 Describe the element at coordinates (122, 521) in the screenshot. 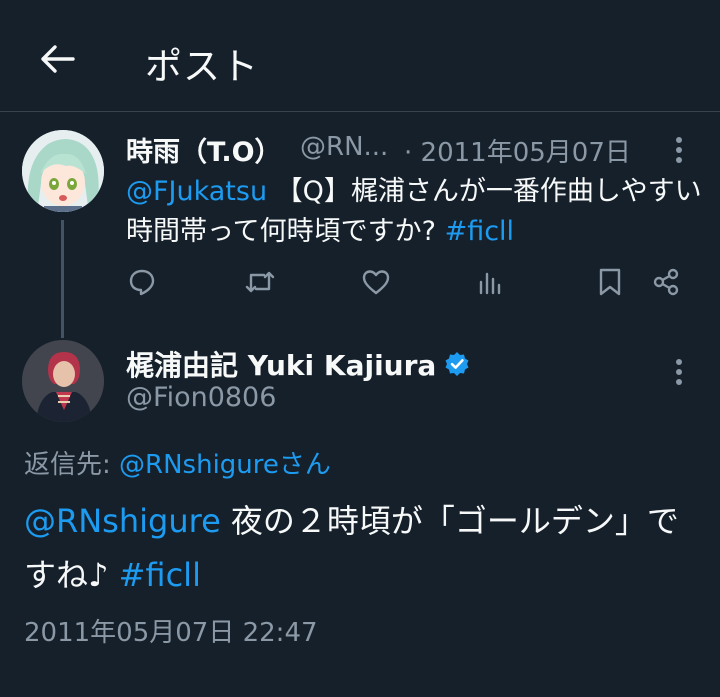

I see `mention-link: @RNshigure` at that location.